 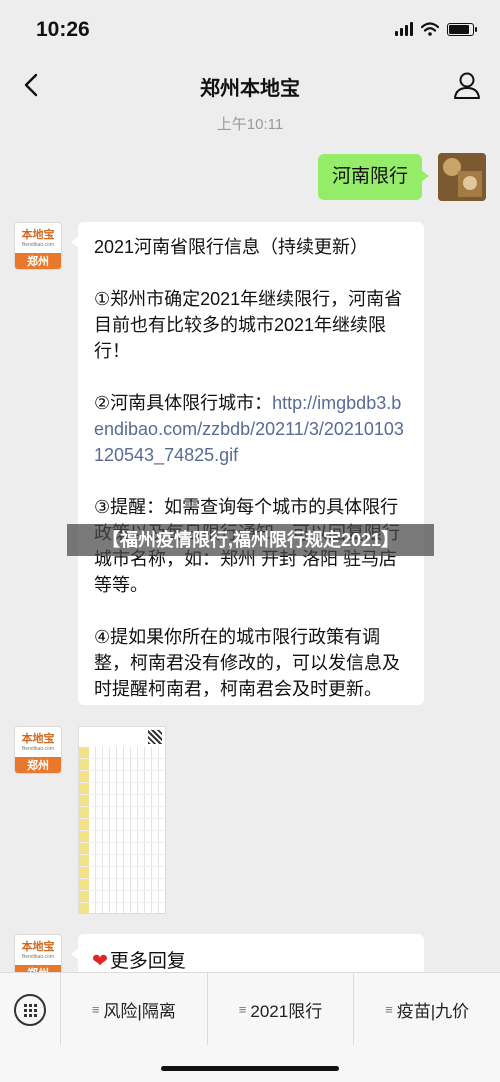 What do you see at coordinates (231, 247) in the screenshot?
I see `info-title: 2021河南省限行信息（持续更新）` at bounding box center [231, 247].